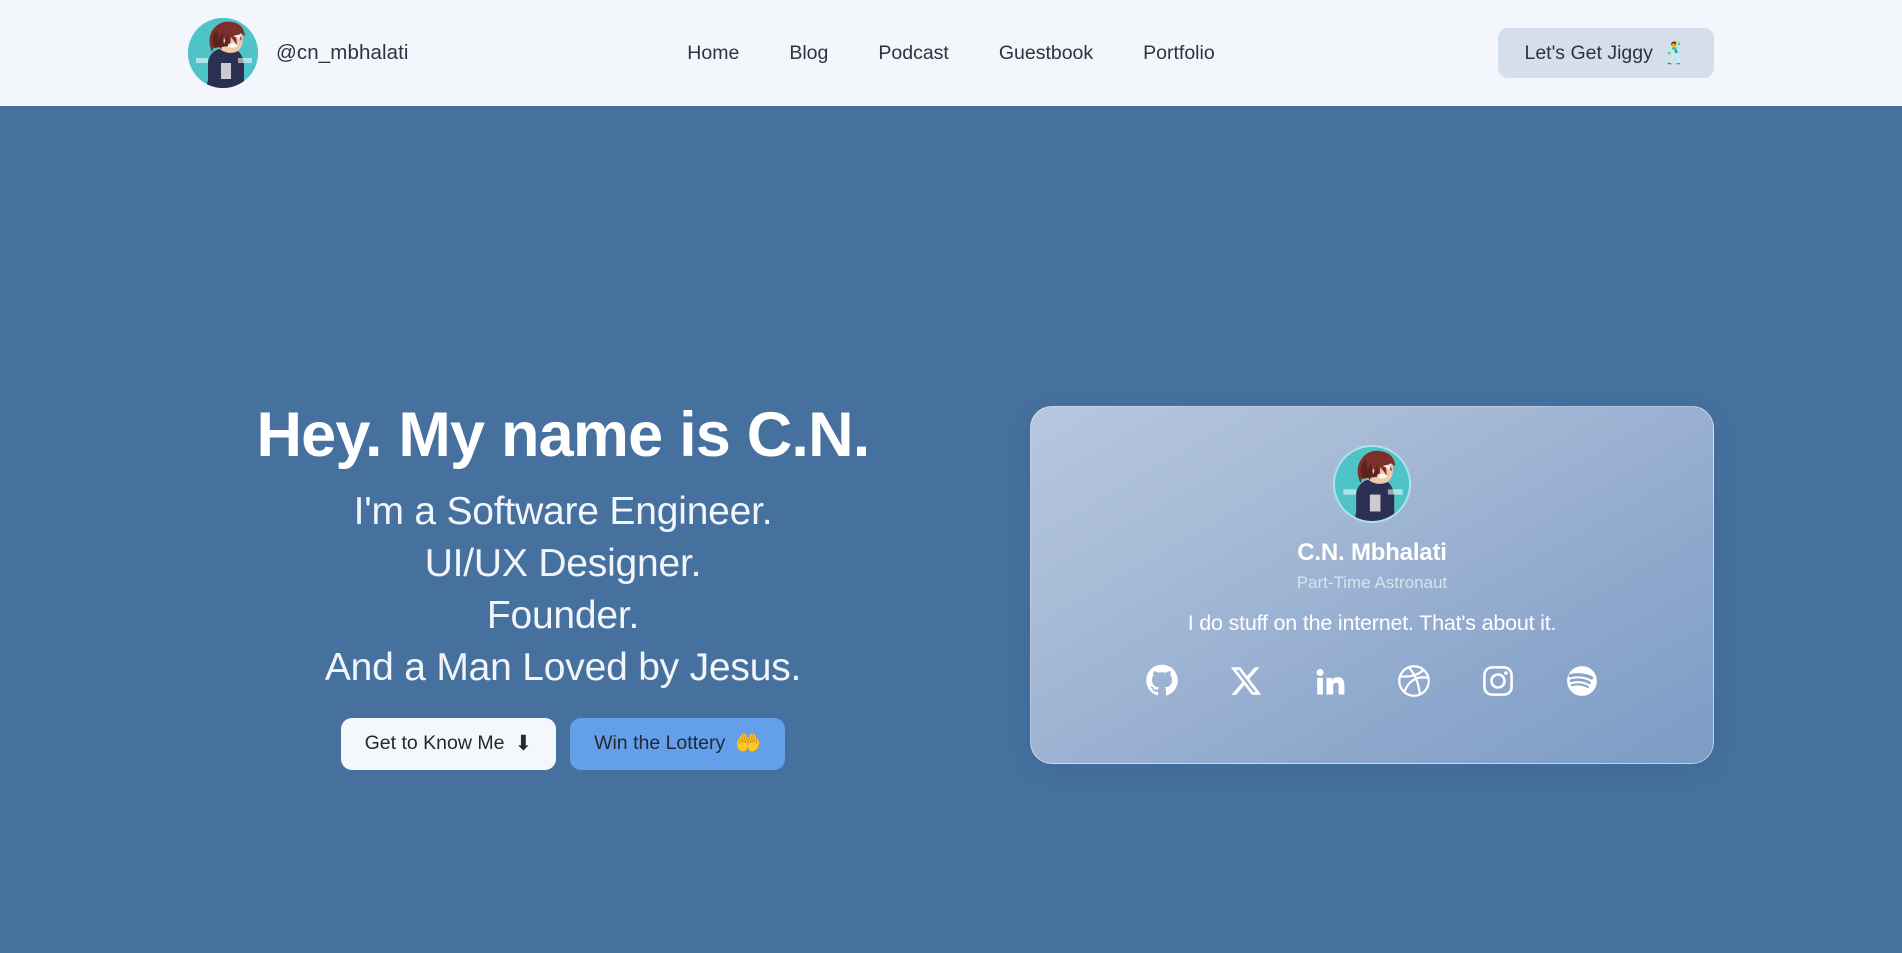  Describe the element at coordinates (523, 744) in the screenshot. I see `arrow-down-icon: ⬇` at that location.